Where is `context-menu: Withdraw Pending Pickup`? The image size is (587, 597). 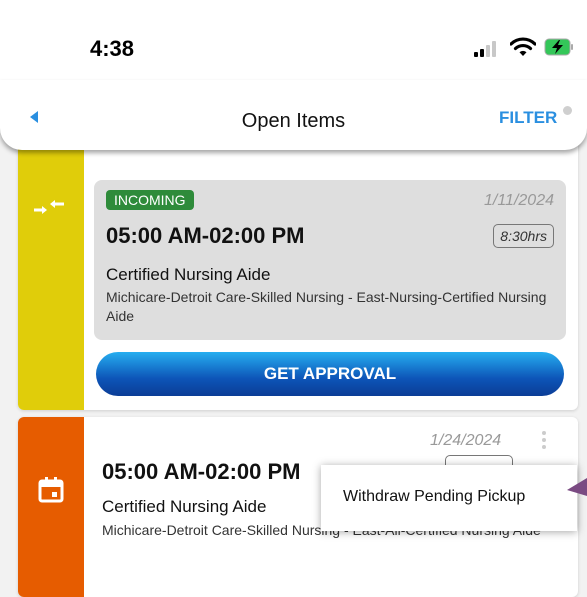 context-menu: Withdraw Pending Pickup is located at coordinates (449, 498).